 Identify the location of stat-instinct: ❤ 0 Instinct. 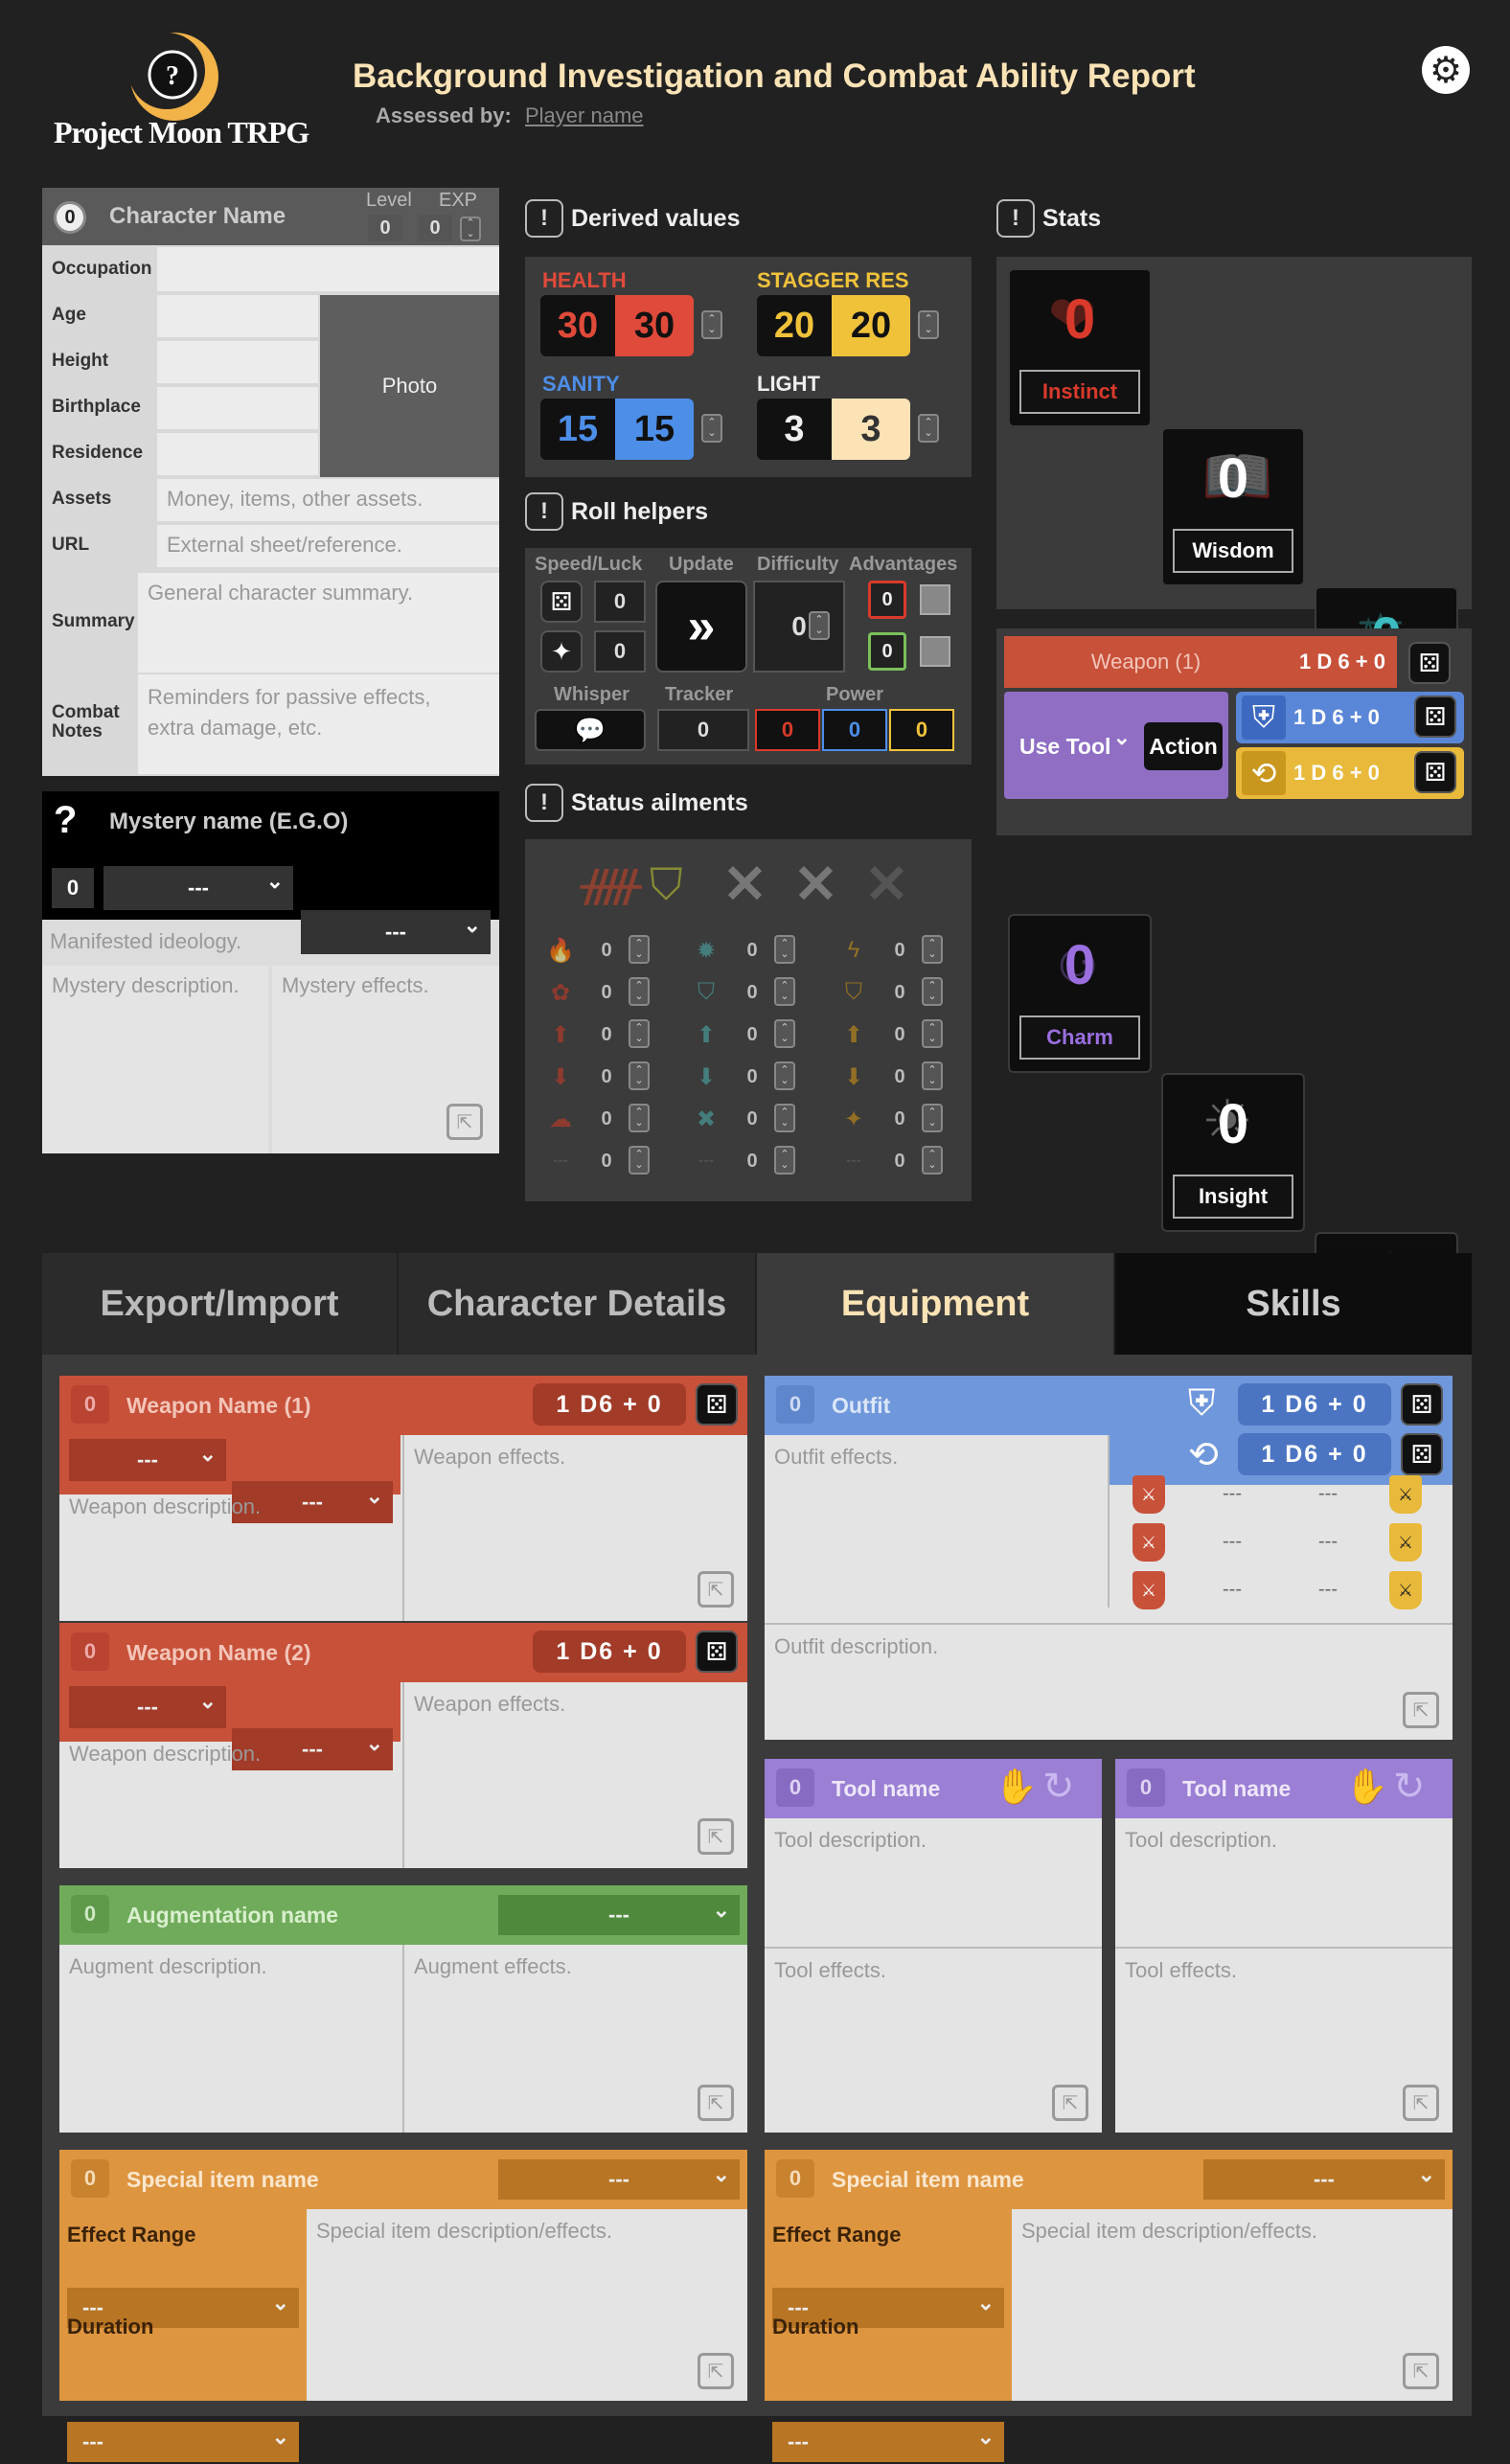
(1080, 347).